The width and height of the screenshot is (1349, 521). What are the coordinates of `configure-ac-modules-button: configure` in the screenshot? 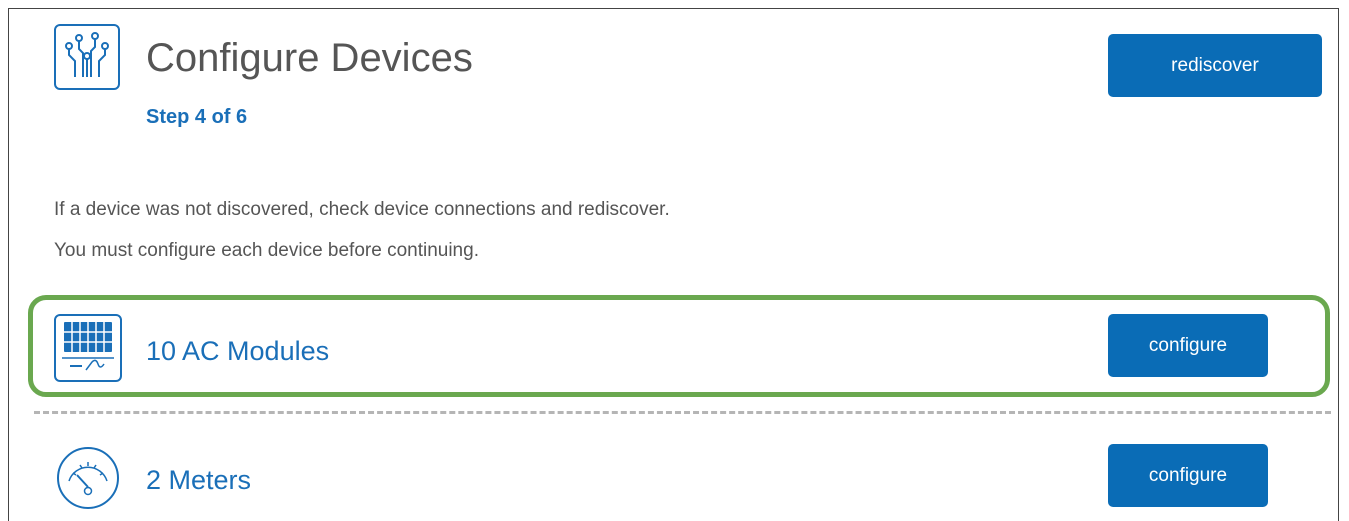 It's located at (1188, 345).